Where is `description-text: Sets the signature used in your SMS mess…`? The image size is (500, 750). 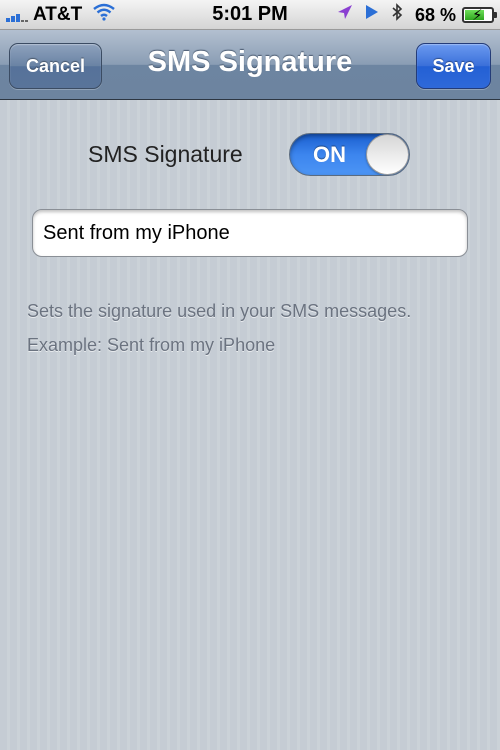 description-text: Sets the signature used in your SMS mess… is located at coordinates (219, 311).